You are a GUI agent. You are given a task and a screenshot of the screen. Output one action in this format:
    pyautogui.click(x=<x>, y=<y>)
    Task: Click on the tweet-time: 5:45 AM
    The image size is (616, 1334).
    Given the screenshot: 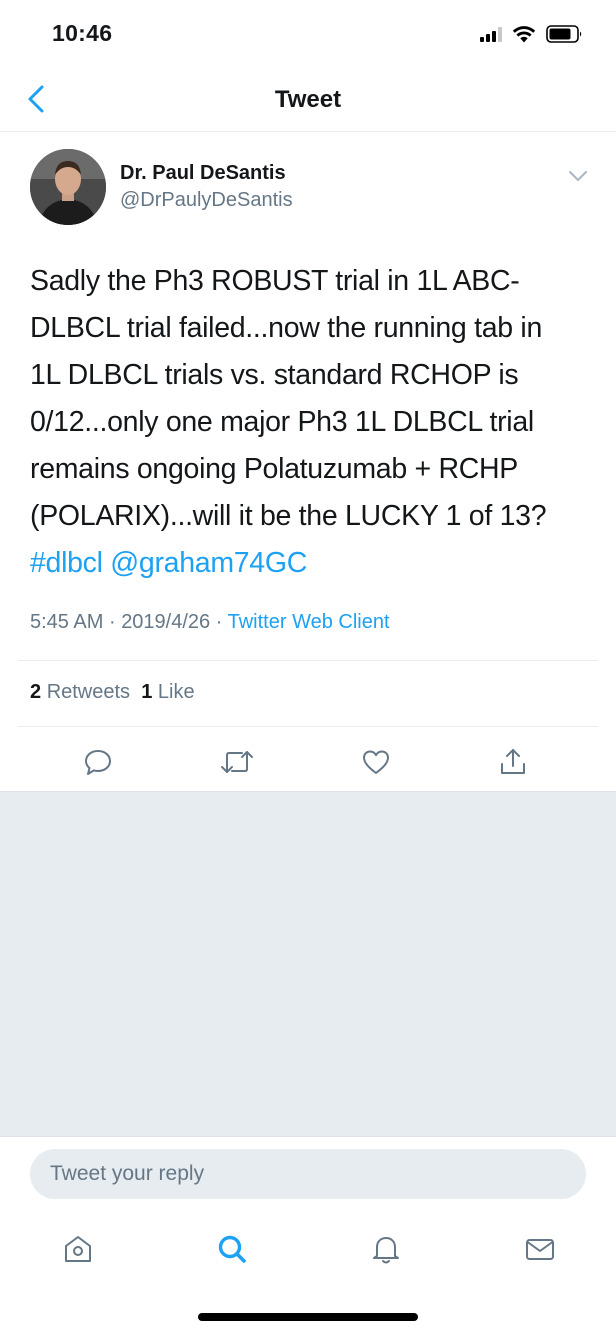 What is the action you would take?
    pyautogui.click(x=67, y=622)
    